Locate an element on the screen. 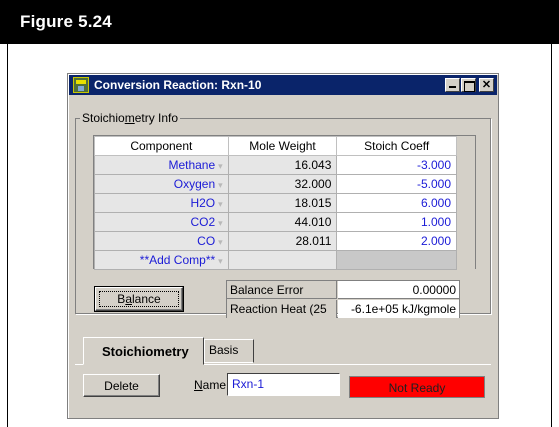  grid-header-row: Component Mole Weight Stoich Coeff is located at coordinates (284, 146).